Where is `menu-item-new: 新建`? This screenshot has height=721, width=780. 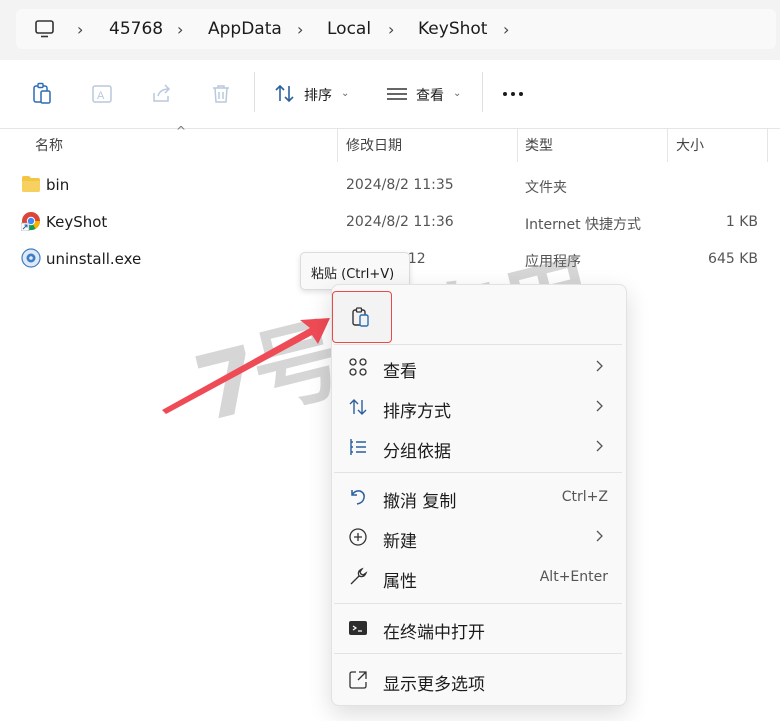 menu-item-new: 新建 is located at coordinates (479, 537).